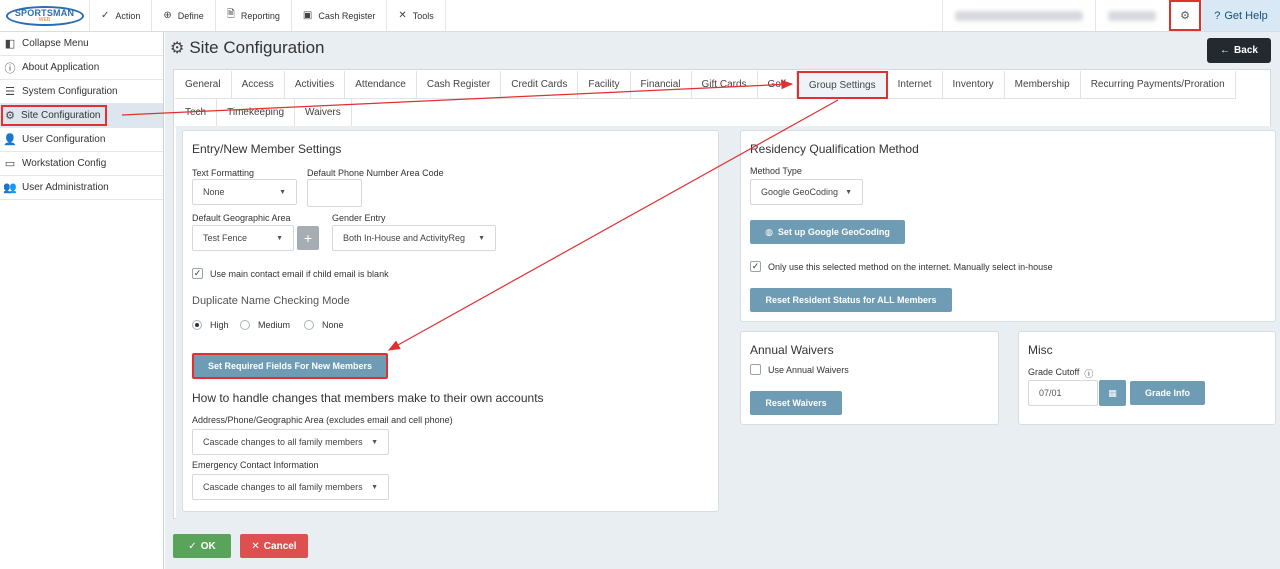 This screenshot has width=1280, height=569. What do you see at coordinates (915, 85) in the screenshot?
I see `tab-internet: Internet` at bounding box center [915, 85].